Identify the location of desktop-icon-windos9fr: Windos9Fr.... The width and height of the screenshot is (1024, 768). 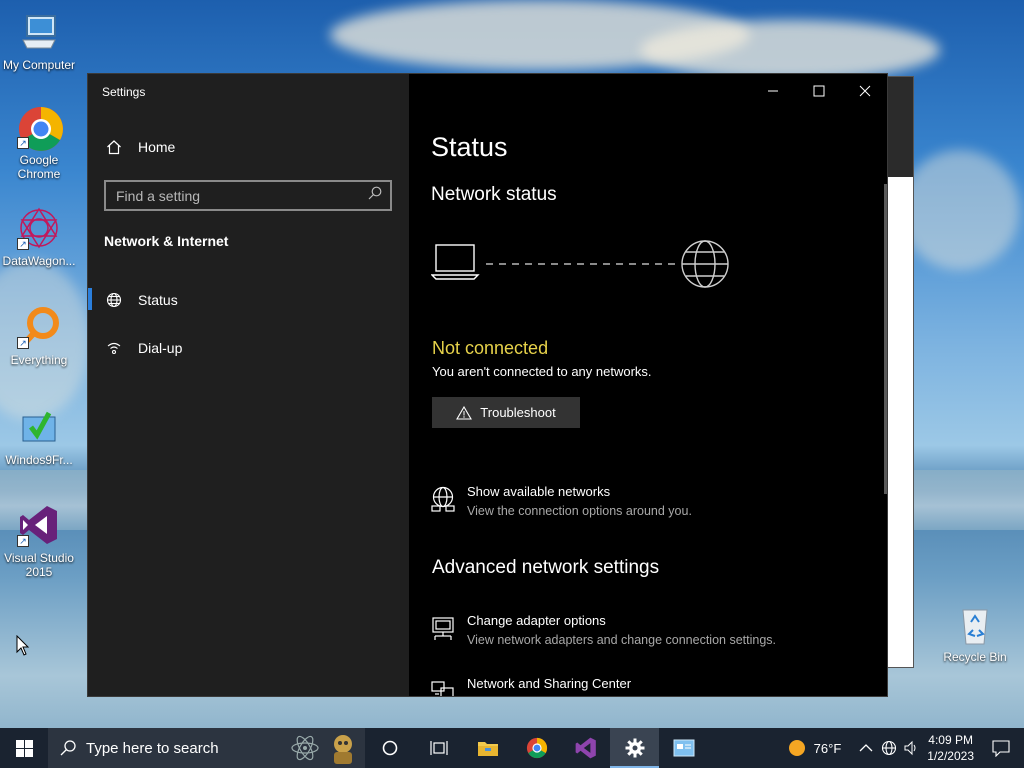
(39, 436).